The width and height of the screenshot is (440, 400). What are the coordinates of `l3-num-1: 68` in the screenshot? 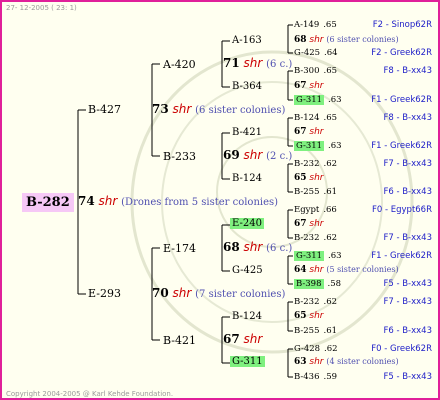 It's located at (300, 40).